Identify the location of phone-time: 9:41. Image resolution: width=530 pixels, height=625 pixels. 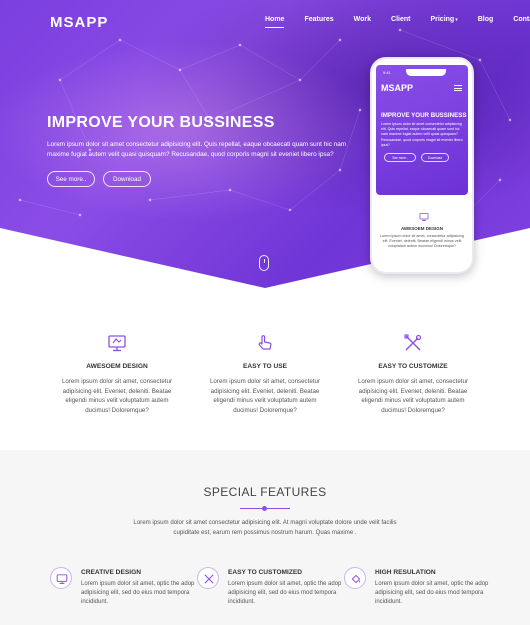
(387, 72).